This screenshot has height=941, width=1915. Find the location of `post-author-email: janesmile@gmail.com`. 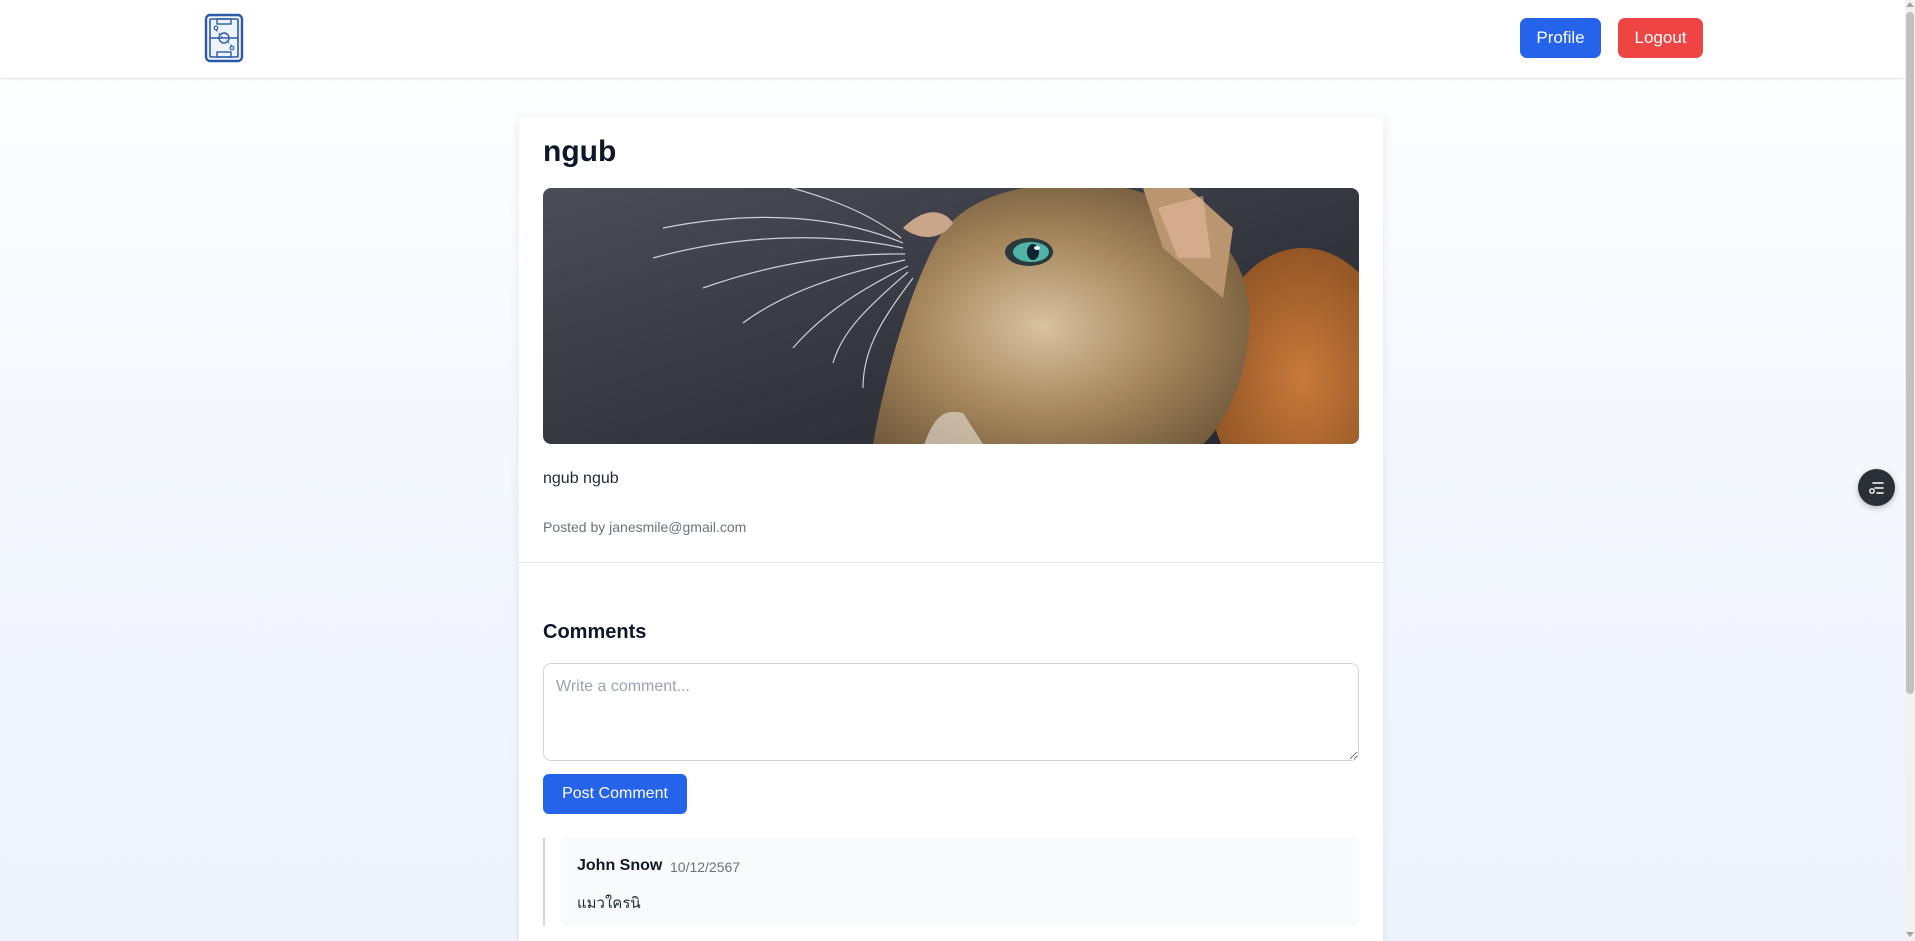

post-author-email: janesmile@gmail.com is located at coordinates (678, 527).